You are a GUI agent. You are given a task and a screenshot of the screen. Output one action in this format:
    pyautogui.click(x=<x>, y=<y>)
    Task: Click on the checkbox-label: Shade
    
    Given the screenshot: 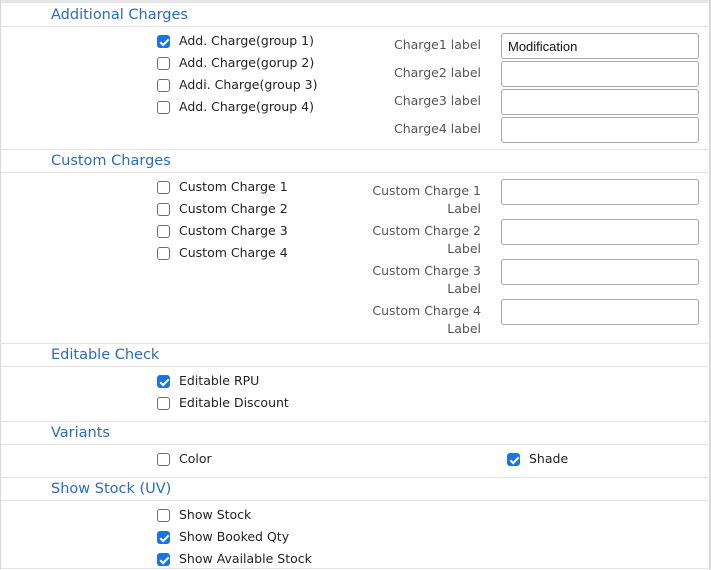 What is the action you would take?
    pyautogui.click(x=549, y=458)
    